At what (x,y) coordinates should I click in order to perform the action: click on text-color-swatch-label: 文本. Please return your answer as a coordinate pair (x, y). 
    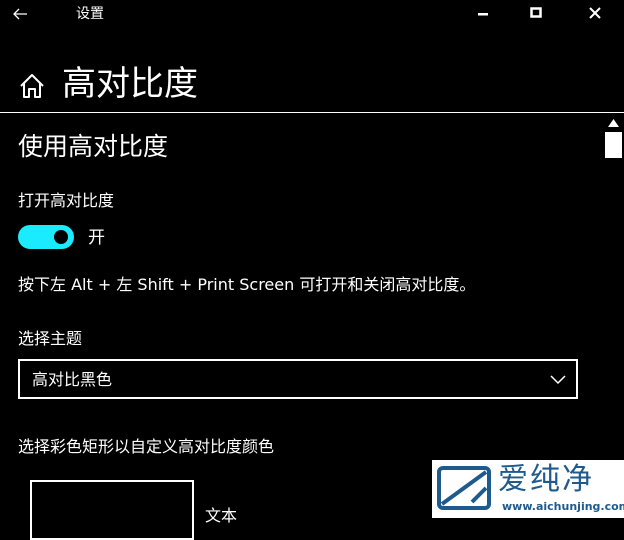
    Looking at the image, I should click on (221, 515).